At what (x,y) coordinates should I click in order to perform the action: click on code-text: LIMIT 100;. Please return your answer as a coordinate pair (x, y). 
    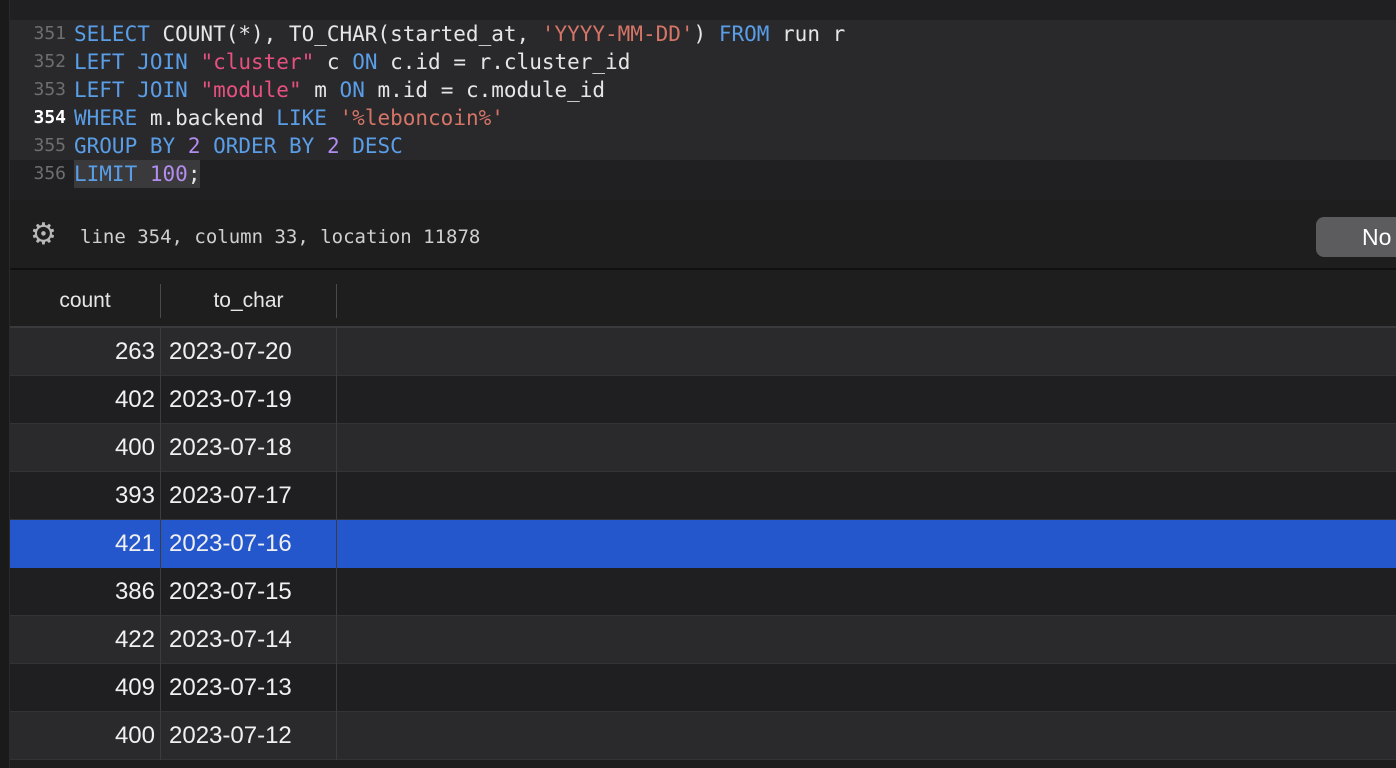
    Looking at the image, I should click on (137, 174).